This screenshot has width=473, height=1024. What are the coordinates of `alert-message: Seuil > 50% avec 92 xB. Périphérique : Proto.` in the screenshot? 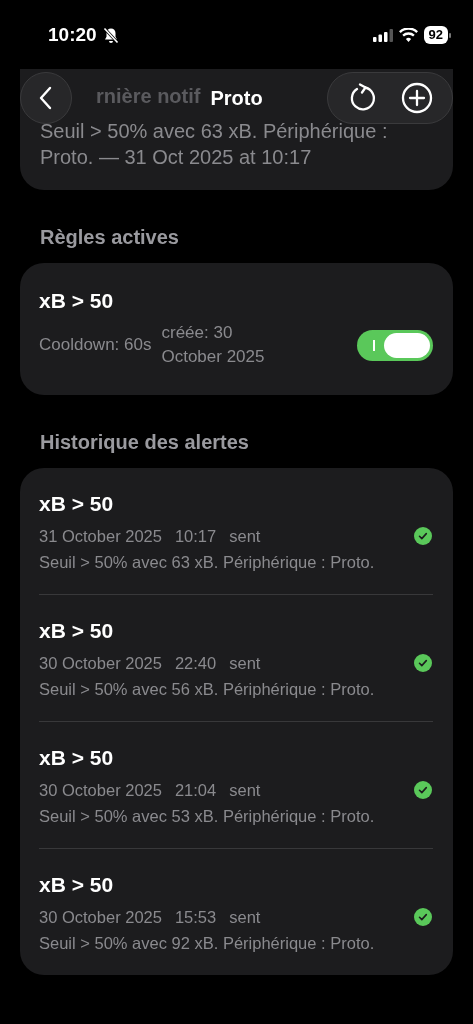 It's located at (207, 943).